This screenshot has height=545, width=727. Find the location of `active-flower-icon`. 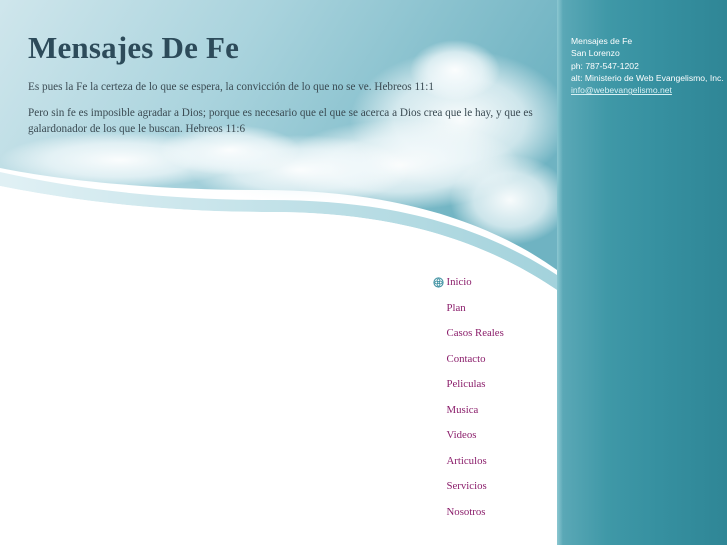

active-flower-icon is located at coordinates (438, 282).